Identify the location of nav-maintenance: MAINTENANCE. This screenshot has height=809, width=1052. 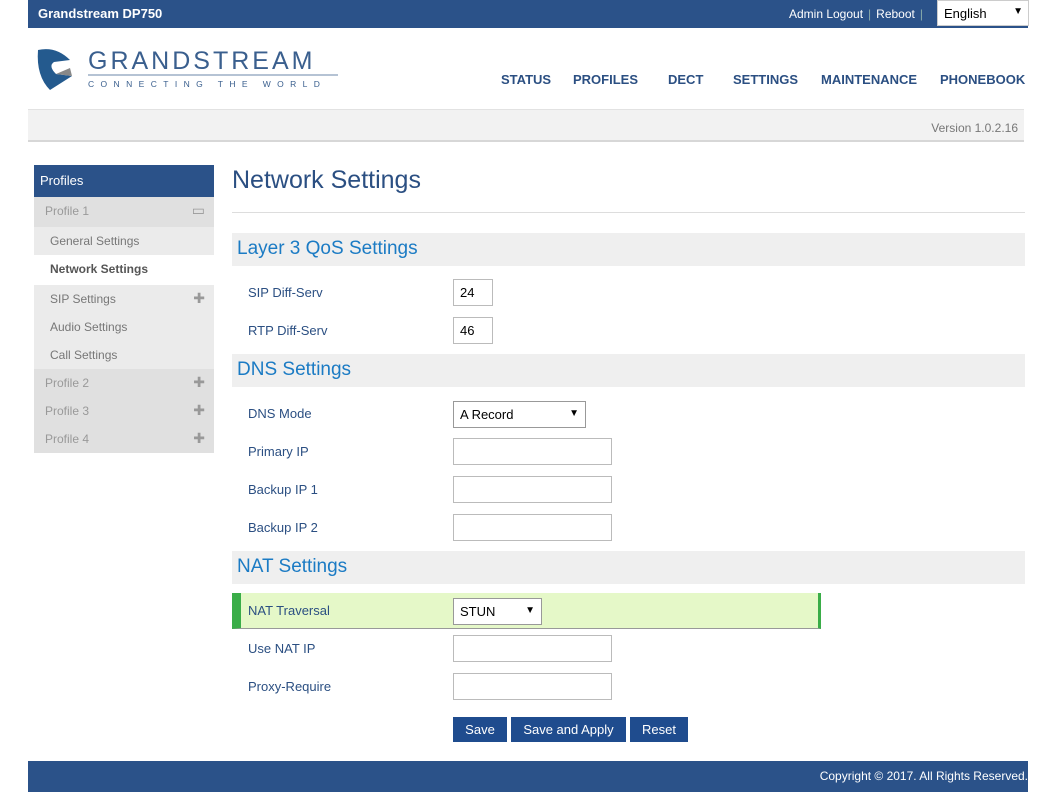
(869, 79).